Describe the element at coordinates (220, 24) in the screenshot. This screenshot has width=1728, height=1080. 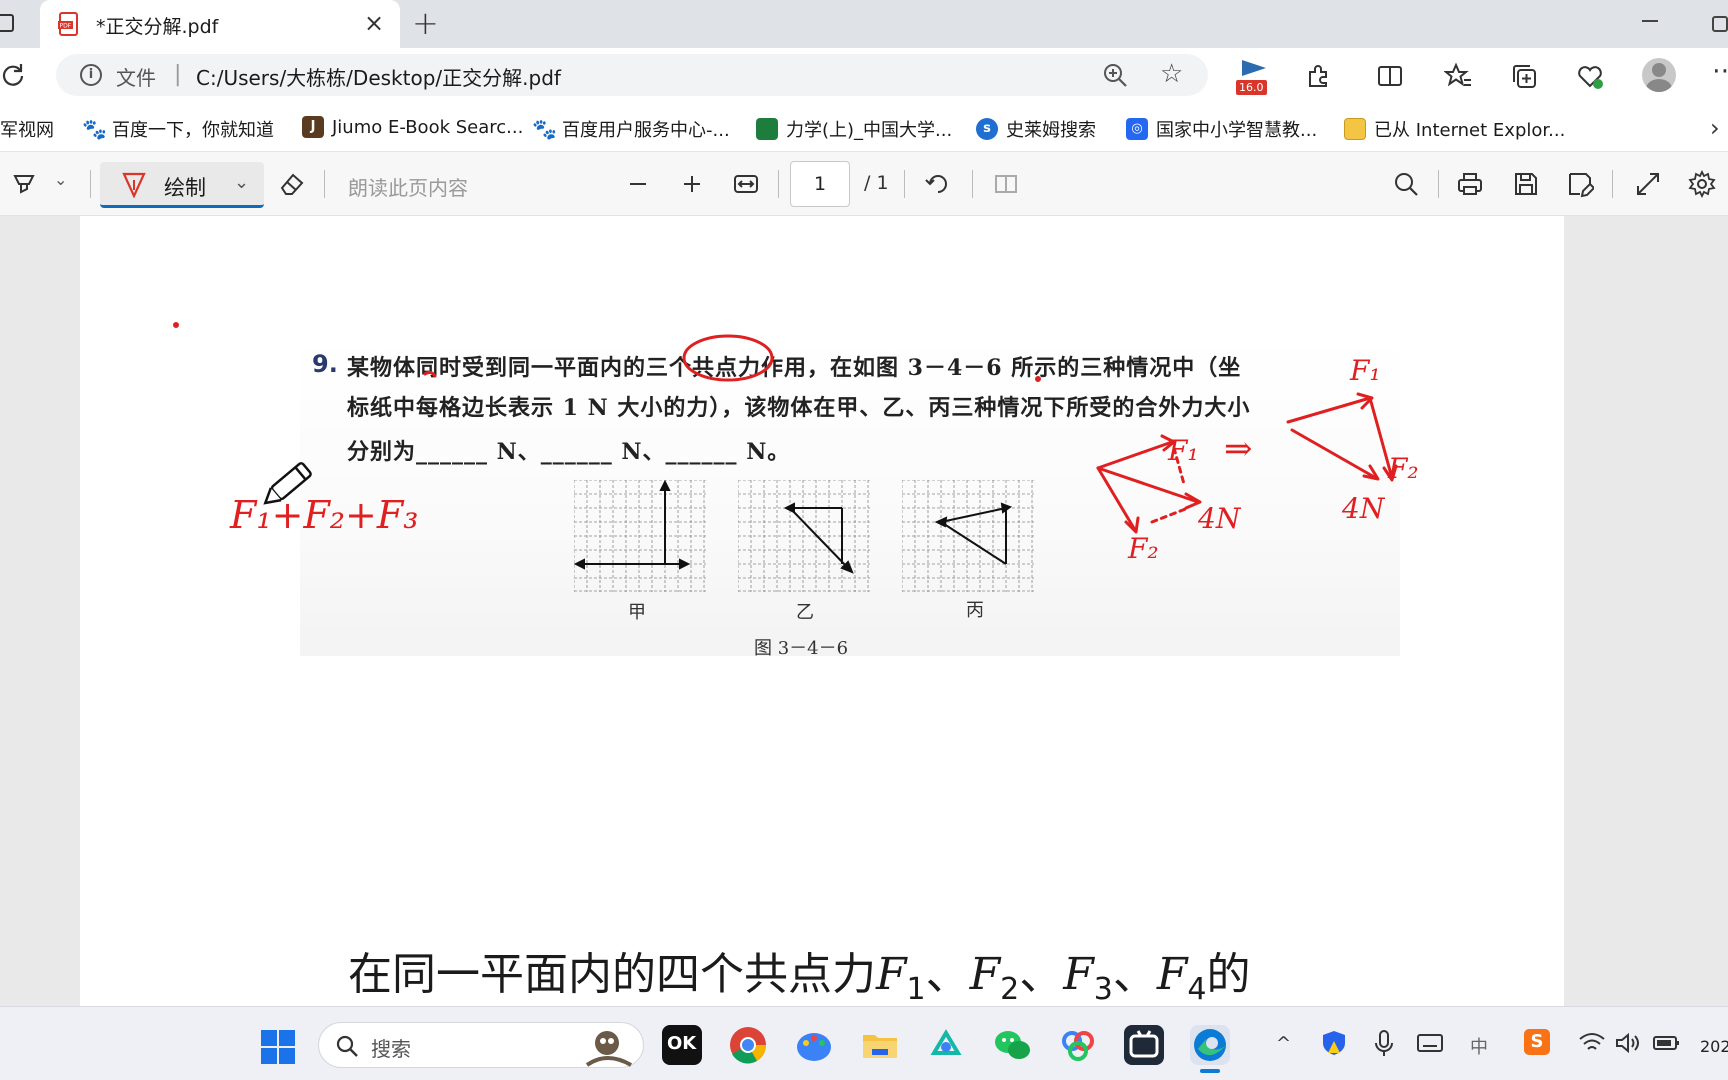
I see `tab-active: PDF *正交分解.pdf ×` at that location.